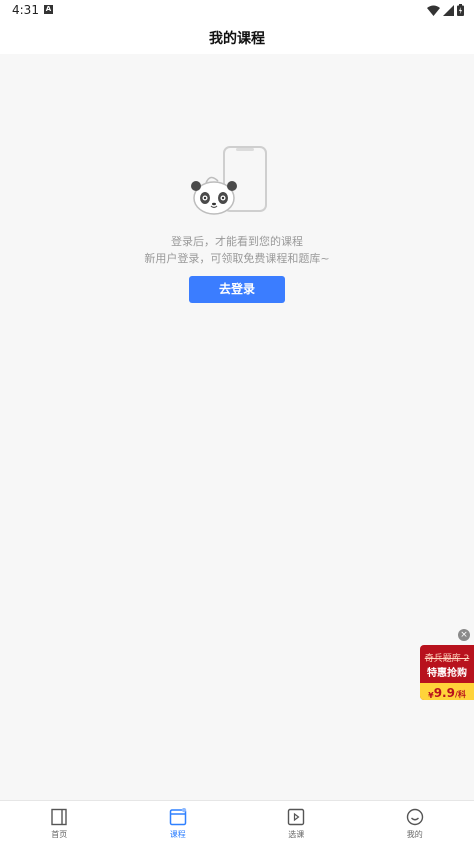 Image resolution: width=474 pixels, height=843 pixels. What do you see at coordinates (59, 817) in the screenshot?
I see `home-icon` at bounding box center [59, 817].